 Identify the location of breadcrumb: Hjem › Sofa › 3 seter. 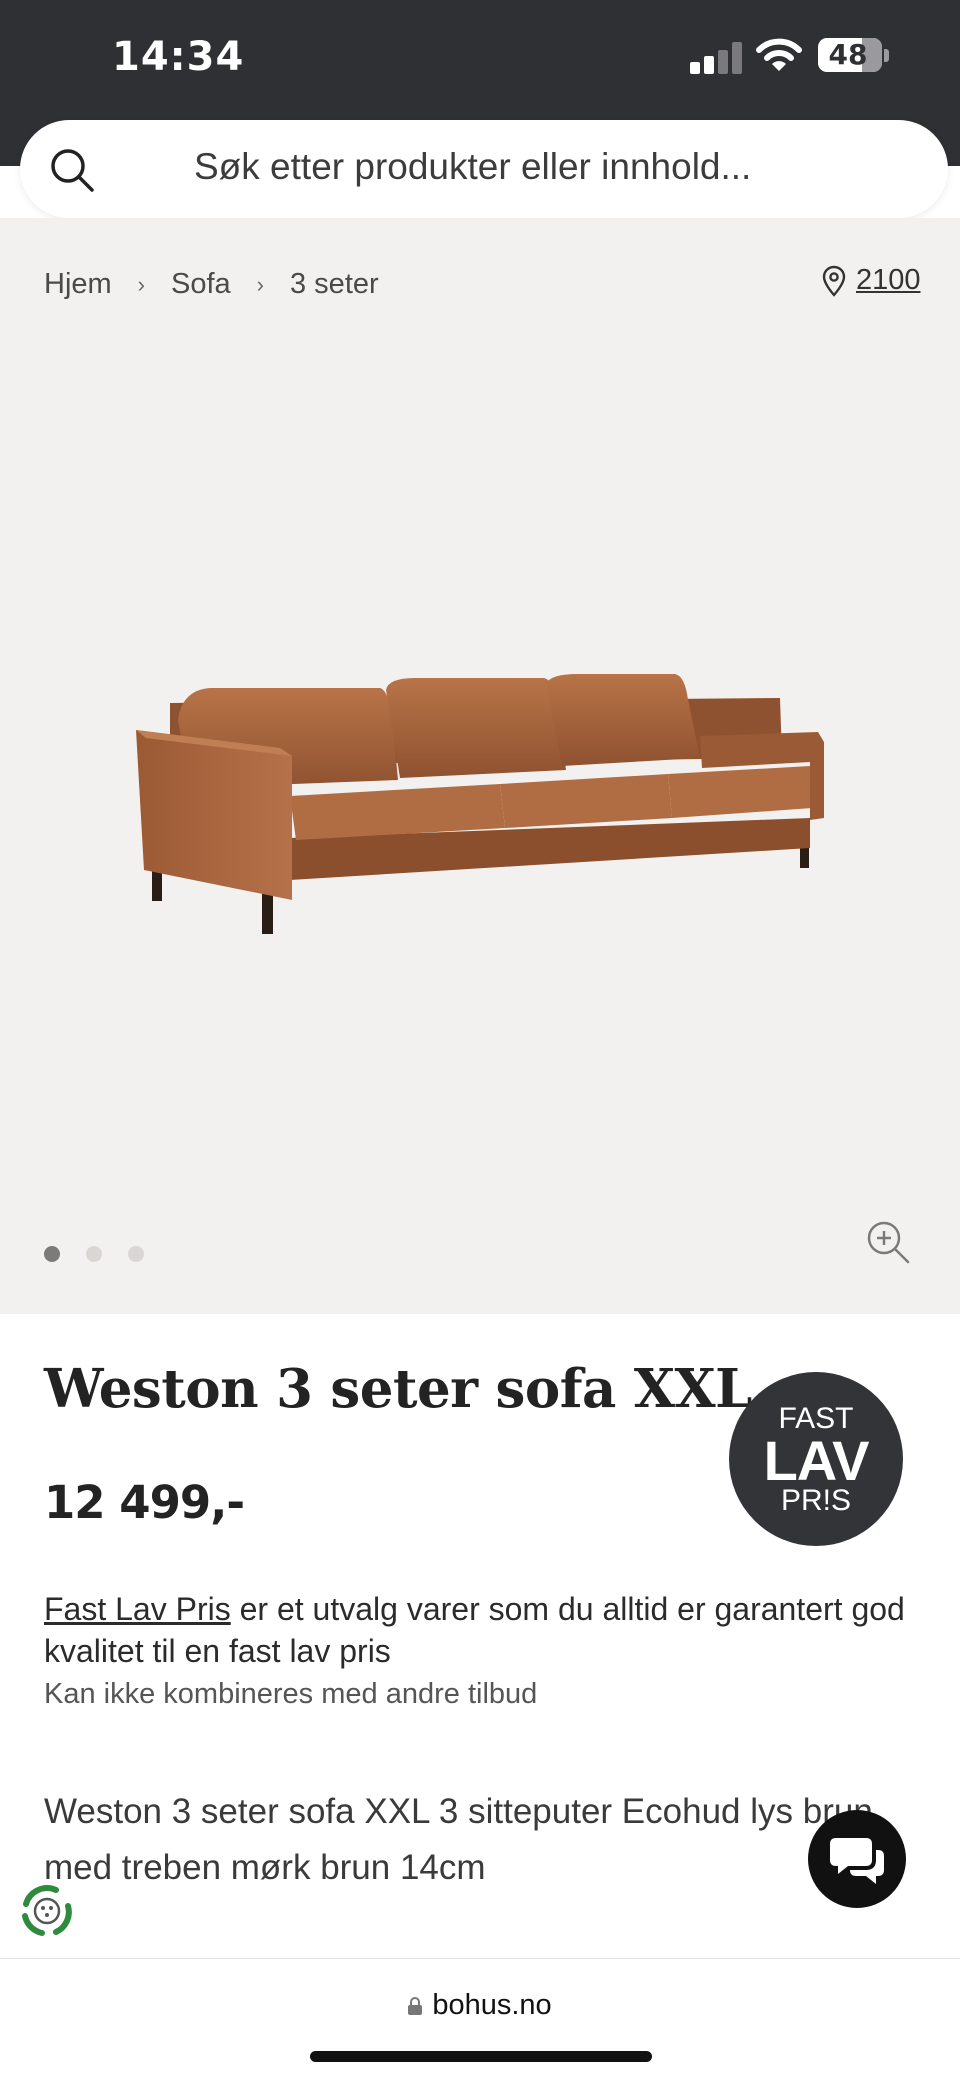
(211, 284).